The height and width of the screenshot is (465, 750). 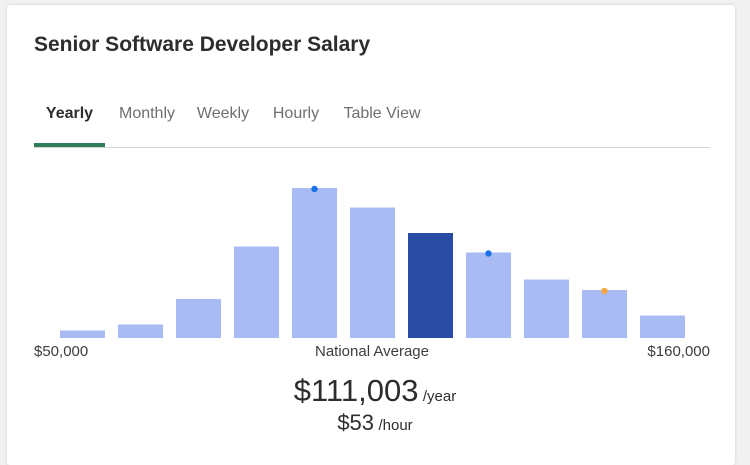 I want to click on x-max-label: $160,000, so click(x=678, y=351).